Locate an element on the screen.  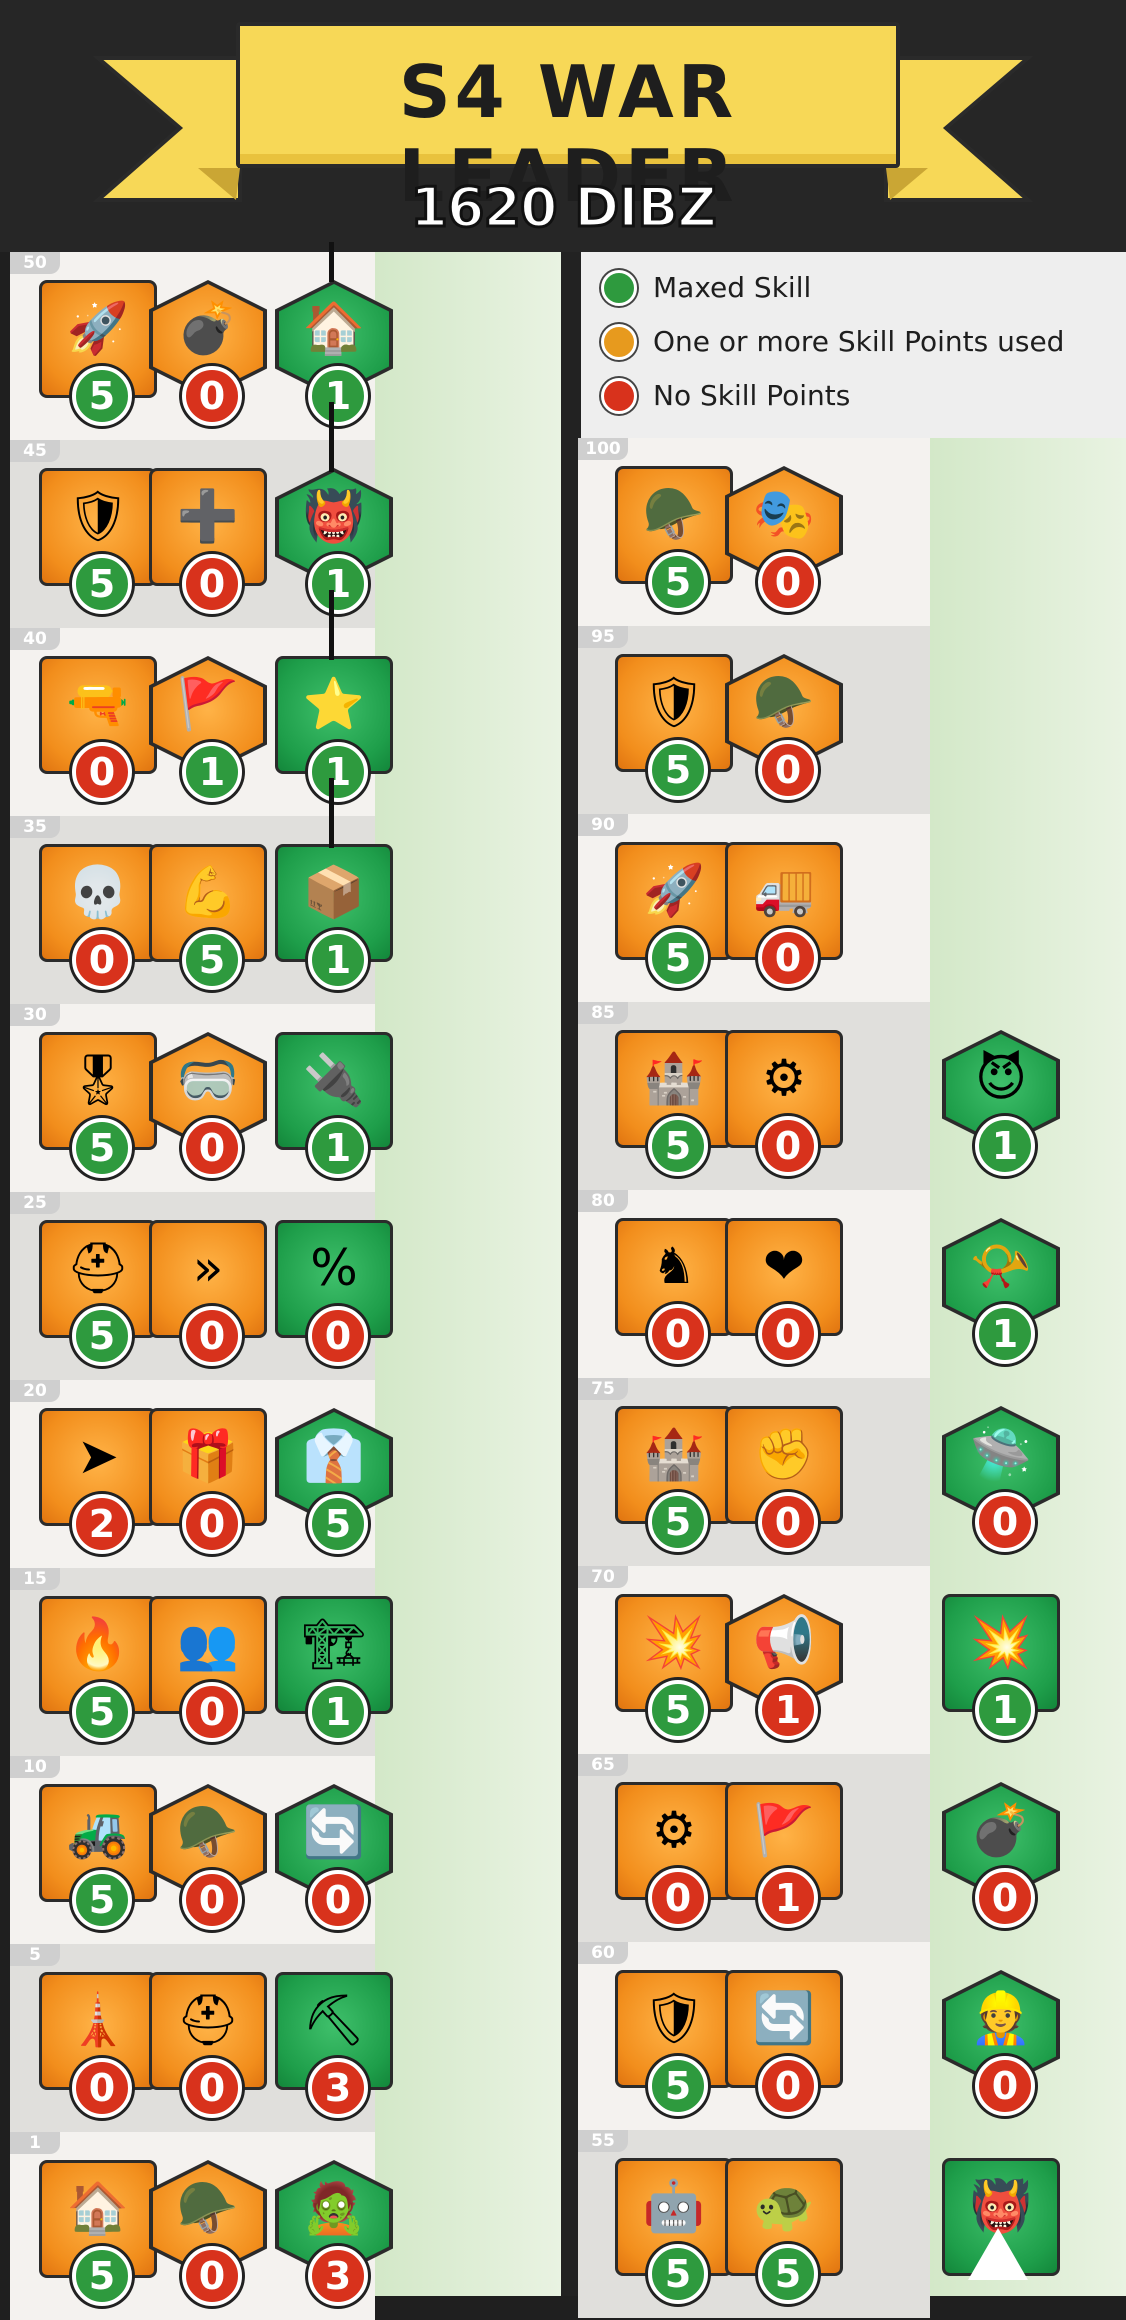
skill-node: 🔌 1 is located at coordinates (334, 1107).